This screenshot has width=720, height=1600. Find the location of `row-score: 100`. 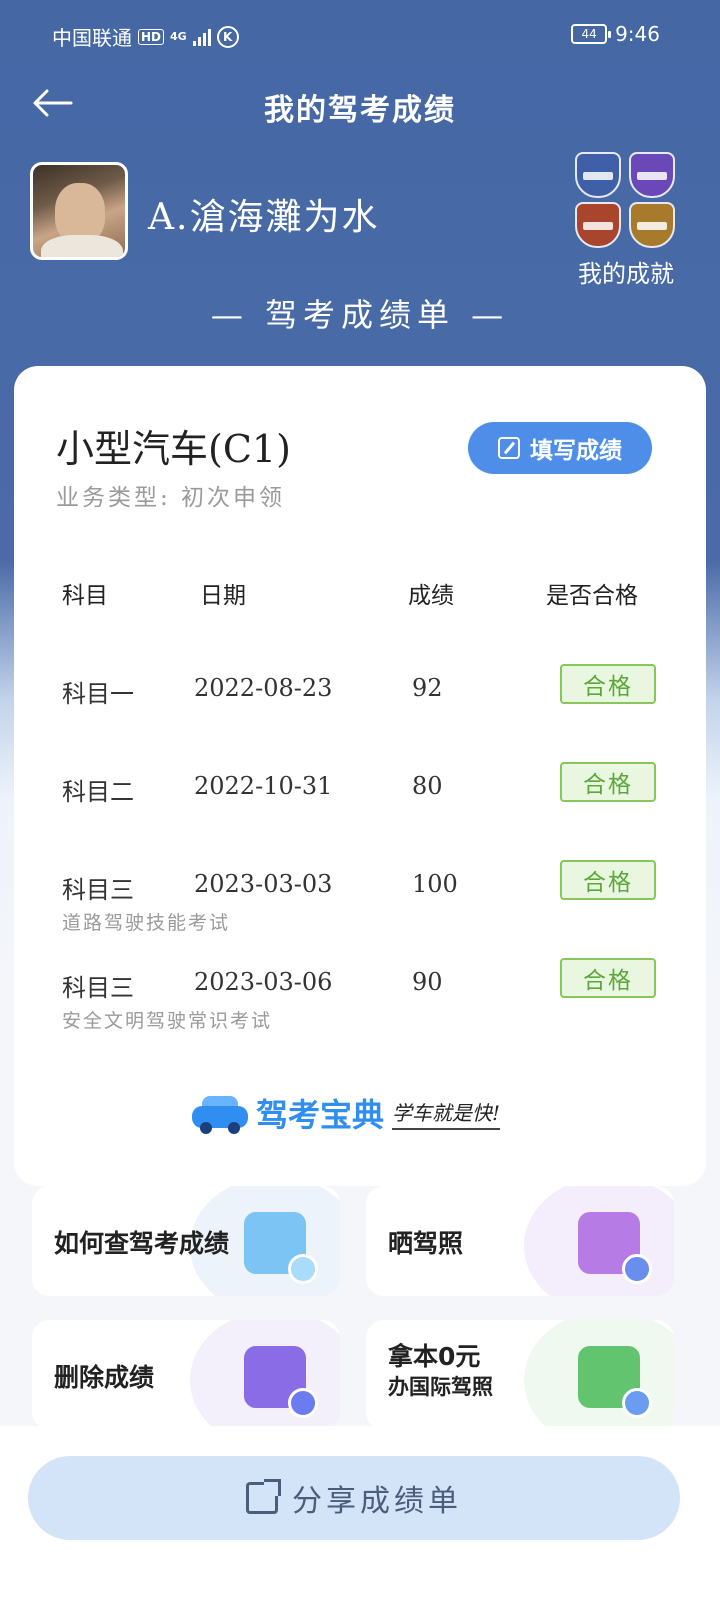

row-score: 100 is located at coordinates (435, 884).